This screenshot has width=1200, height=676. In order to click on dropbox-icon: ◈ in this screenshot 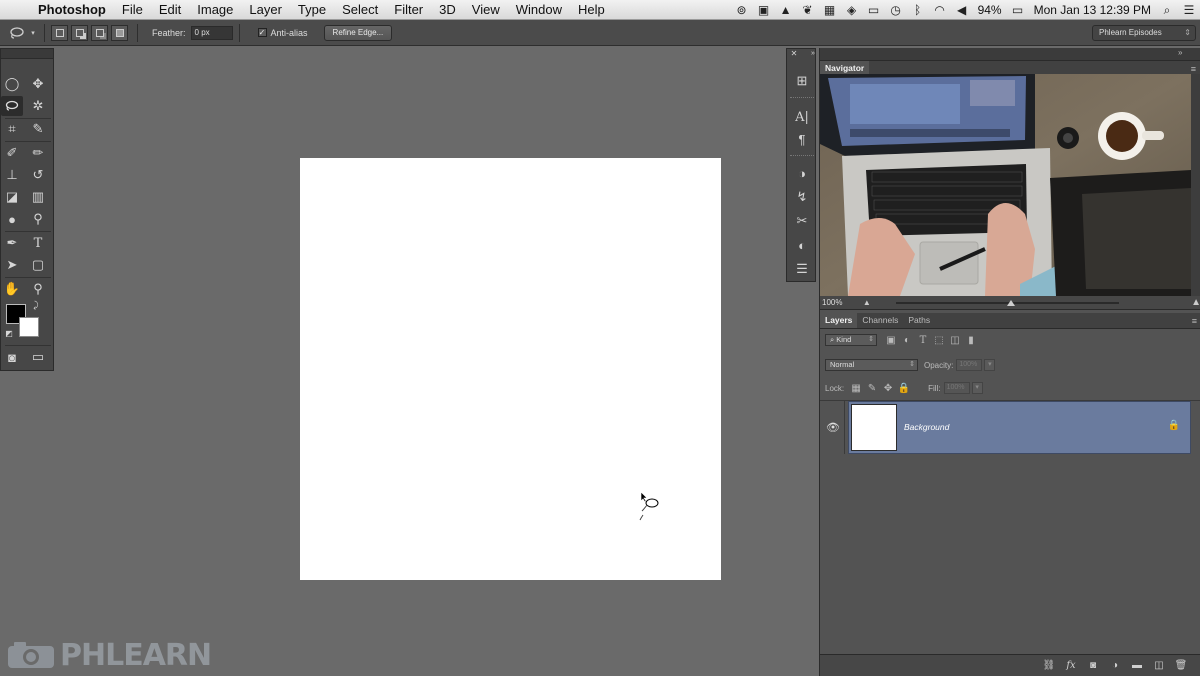, I will do `click(852, 10)`.